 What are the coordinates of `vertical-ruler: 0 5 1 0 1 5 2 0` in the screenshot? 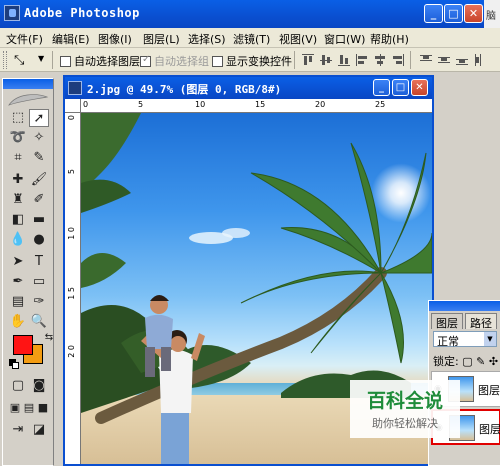 It's located at (73, 288).